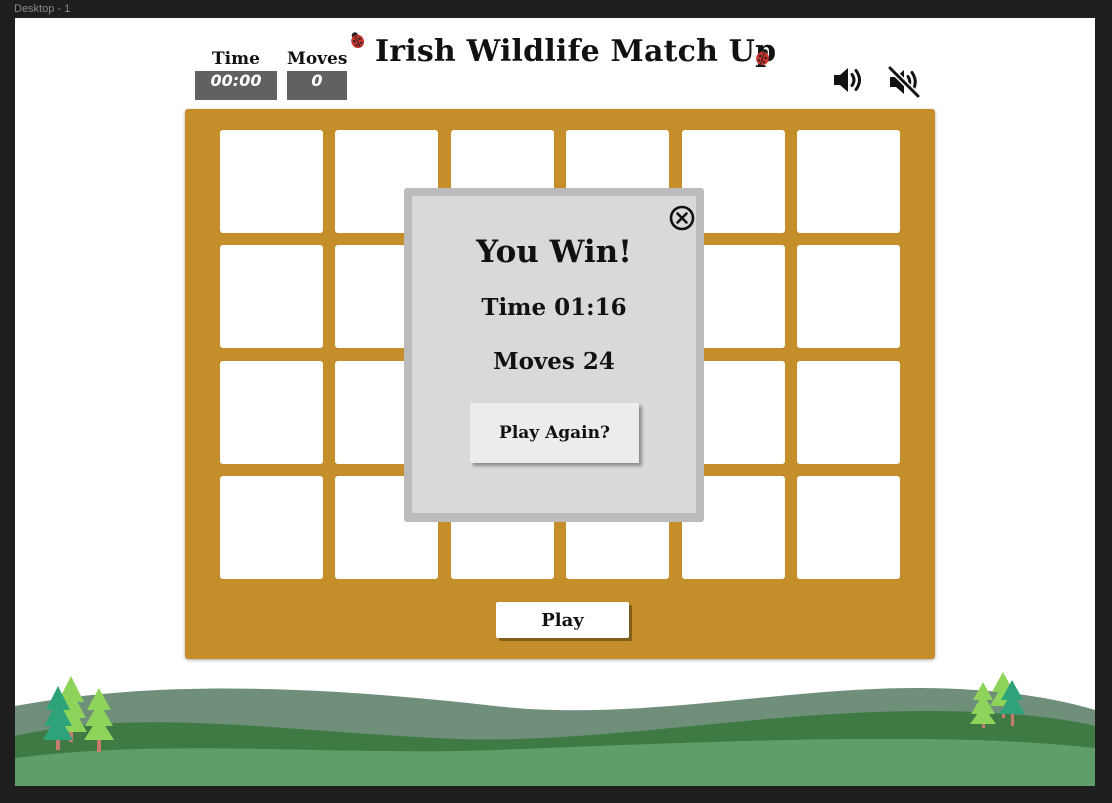  I want to click on win-title: You Win!, so click(554, 252).